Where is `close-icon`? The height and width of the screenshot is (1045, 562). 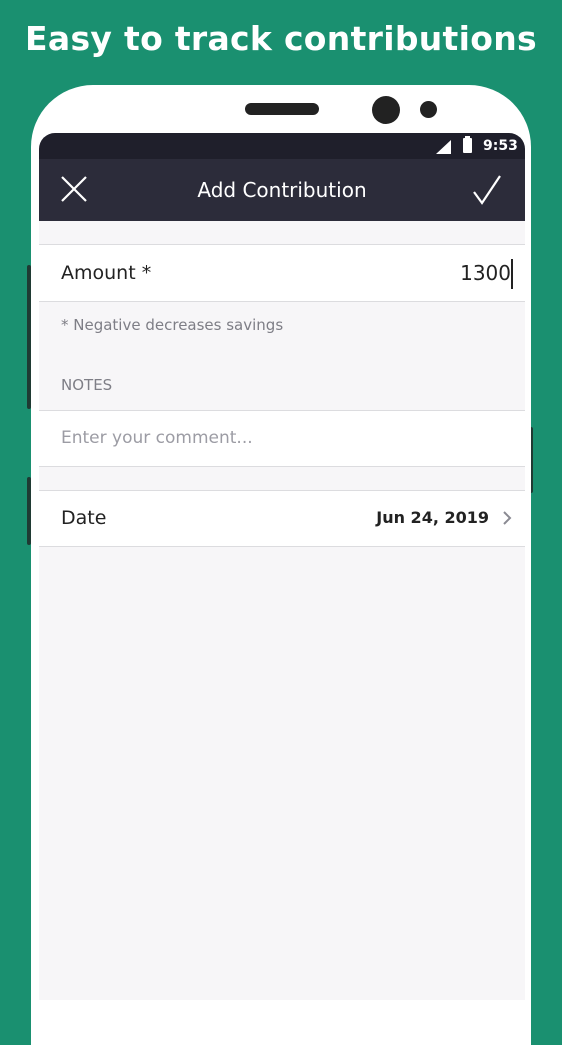 close-icon is located at coordinates (74, 189).